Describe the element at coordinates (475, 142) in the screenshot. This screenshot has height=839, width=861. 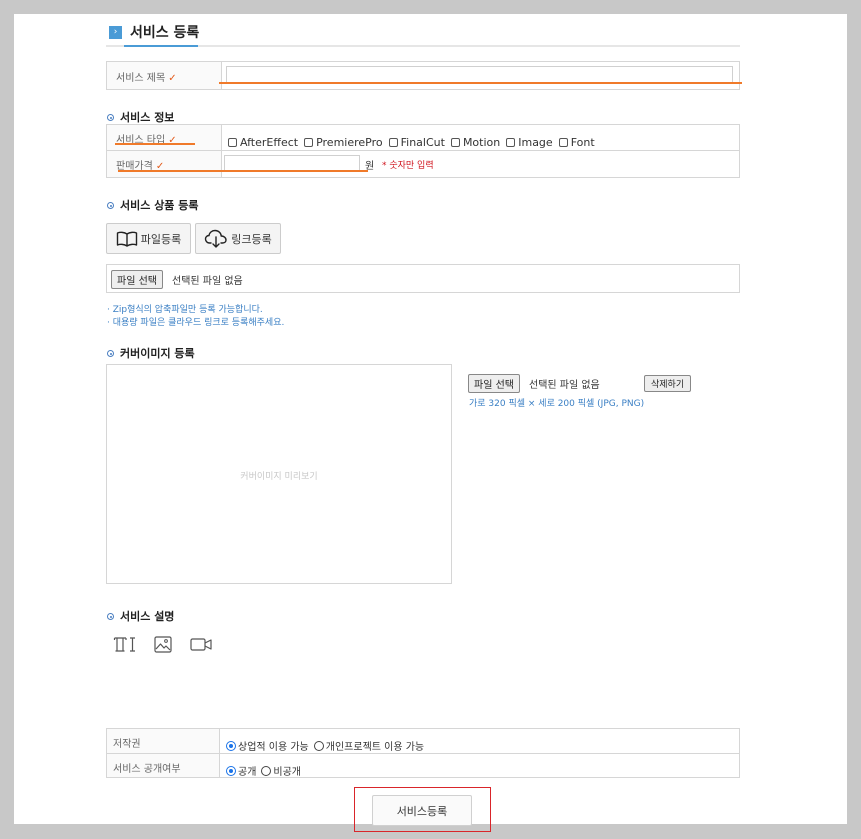
I see `type-option-motion: Motion` at that location.